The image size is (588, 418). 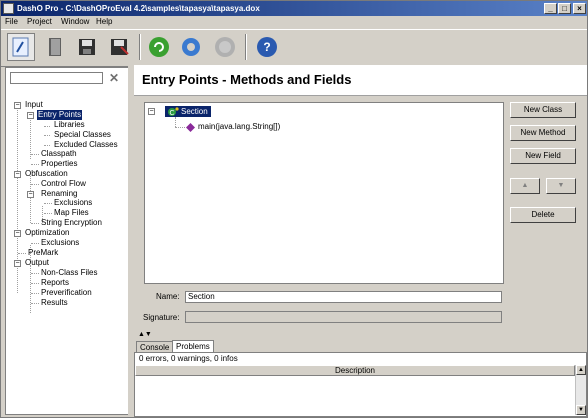 I want to click on tree-node-control-flow: Control Flow, so click(x=63, y=184).